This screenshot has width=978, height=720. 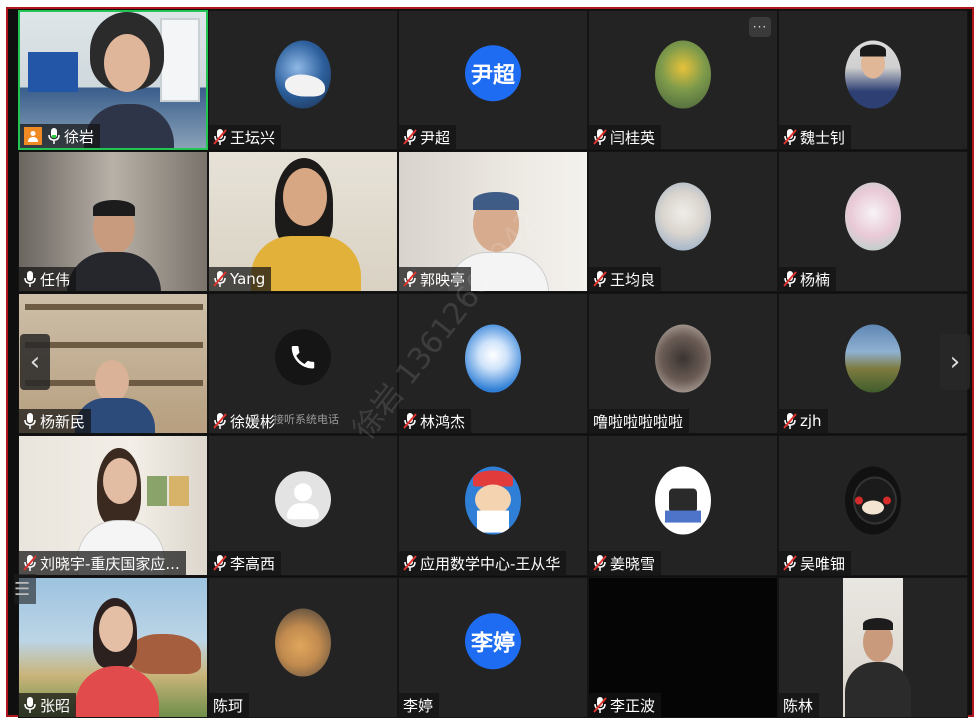 I want to click on participant-namebar: 魏士钊, so click(x=815, y=137).